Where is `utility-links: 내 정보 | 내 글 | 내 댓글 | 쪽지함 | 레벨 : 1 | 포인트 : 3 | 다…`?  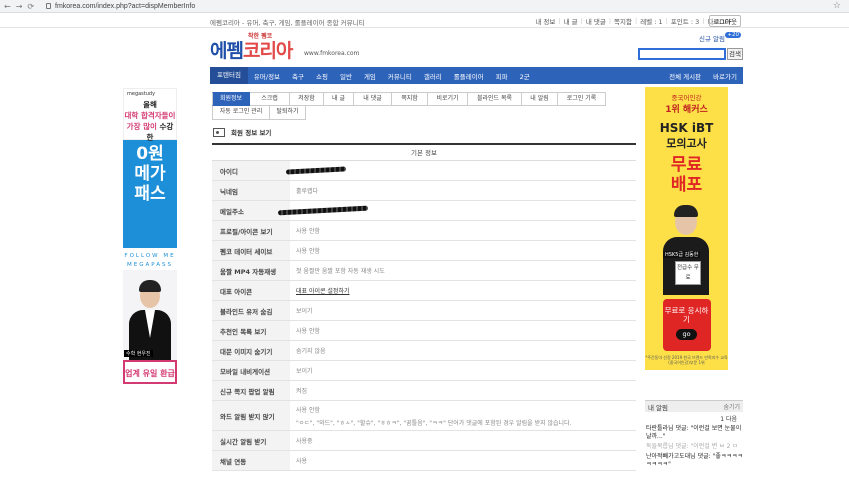 utility-links: 내 정보 | 내 글 | 내 댓글 | 쪽지함 | 레벨 : 1 | 포인트 : 3 | 다… is located at coordinates (633, 21).